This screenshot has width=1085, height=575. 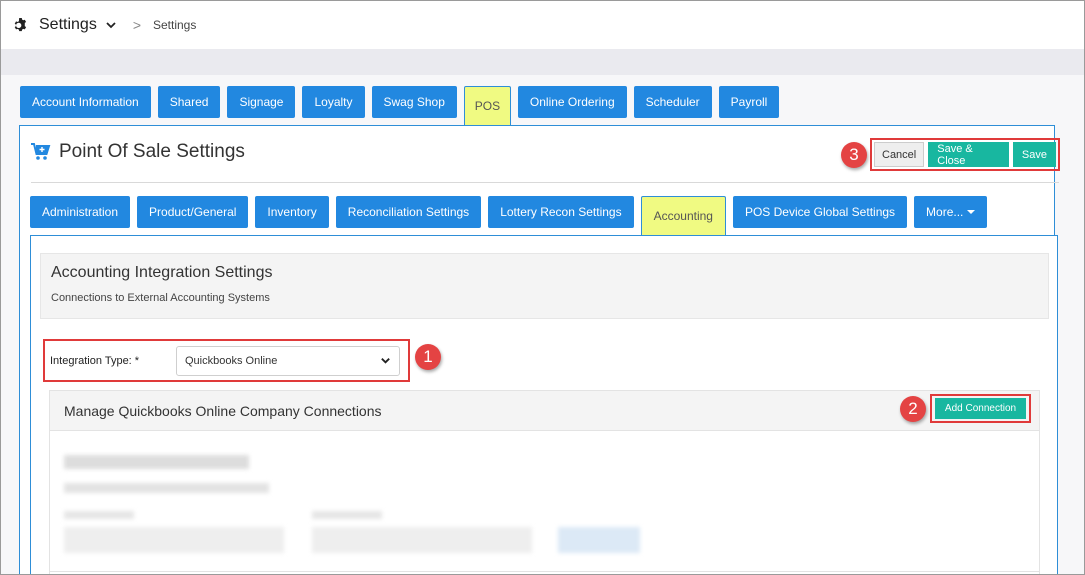 What do you see at coordinates (288, 360) in the screenshot?
I see `integration-type-select: Quickbooks Online` at bounding box center [288, 360].